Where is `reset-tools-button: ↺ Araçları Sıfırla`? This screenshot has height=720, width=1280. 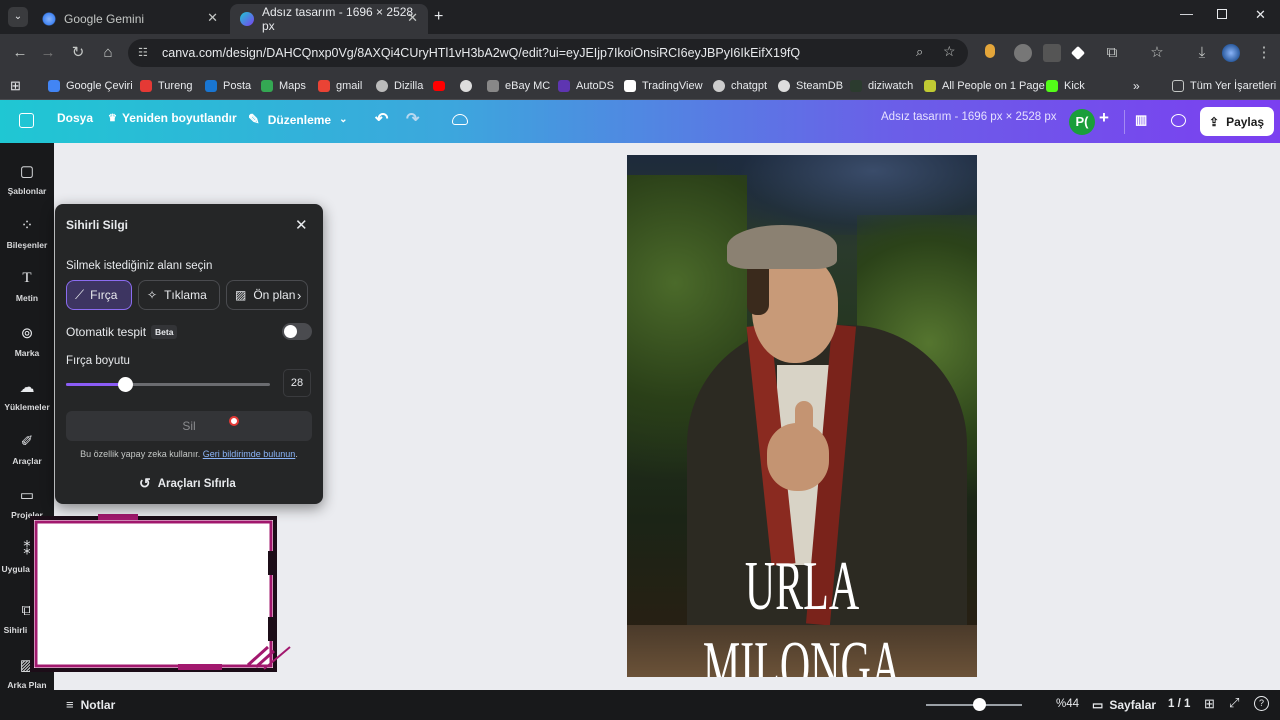 reset-tools-button: ↺ Araçları Sıfırla is located at coordinates (187, 483).